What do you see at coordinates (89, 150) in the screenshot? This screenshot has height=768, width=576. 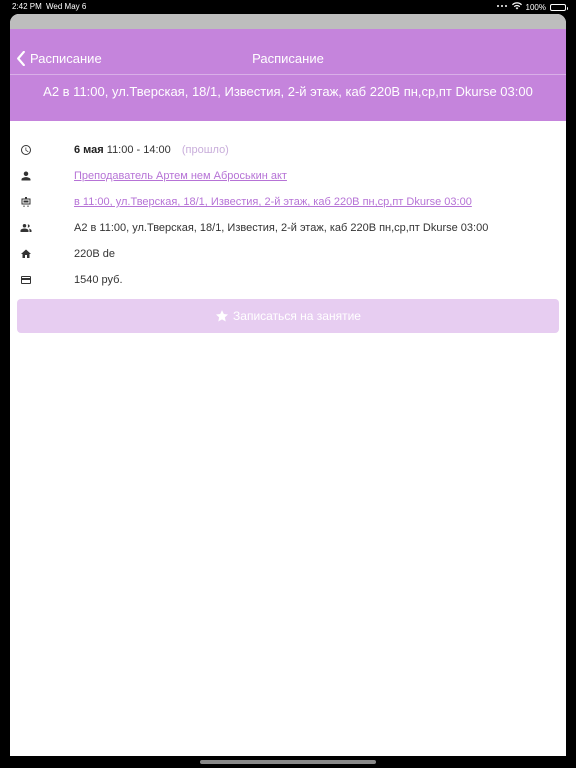 I see `lesson-date: 6 мая` at bounding box center [89, 150].